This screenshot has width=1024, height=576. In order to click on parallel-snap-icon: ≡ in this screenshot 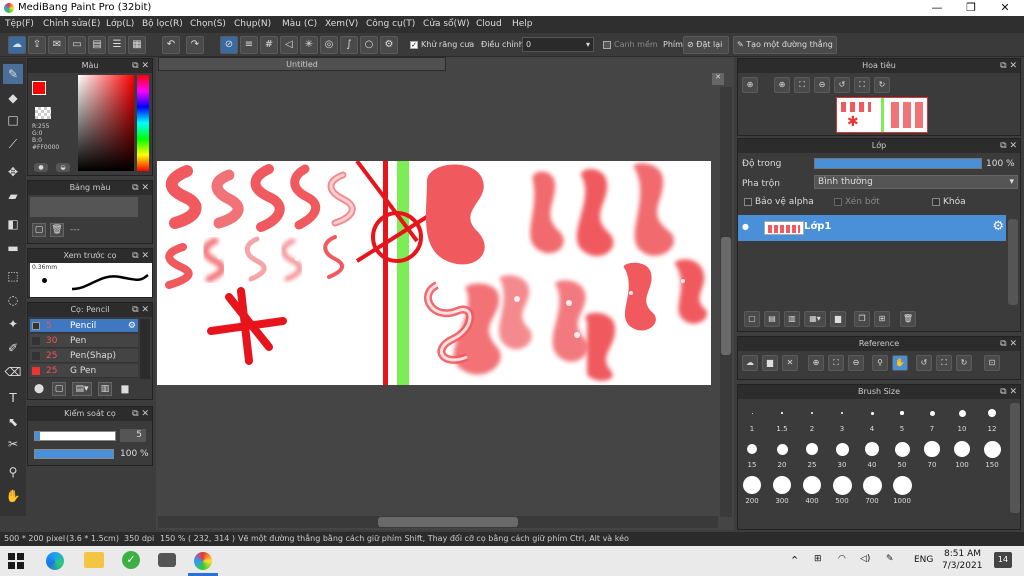, I will do `click(249, 45)`.